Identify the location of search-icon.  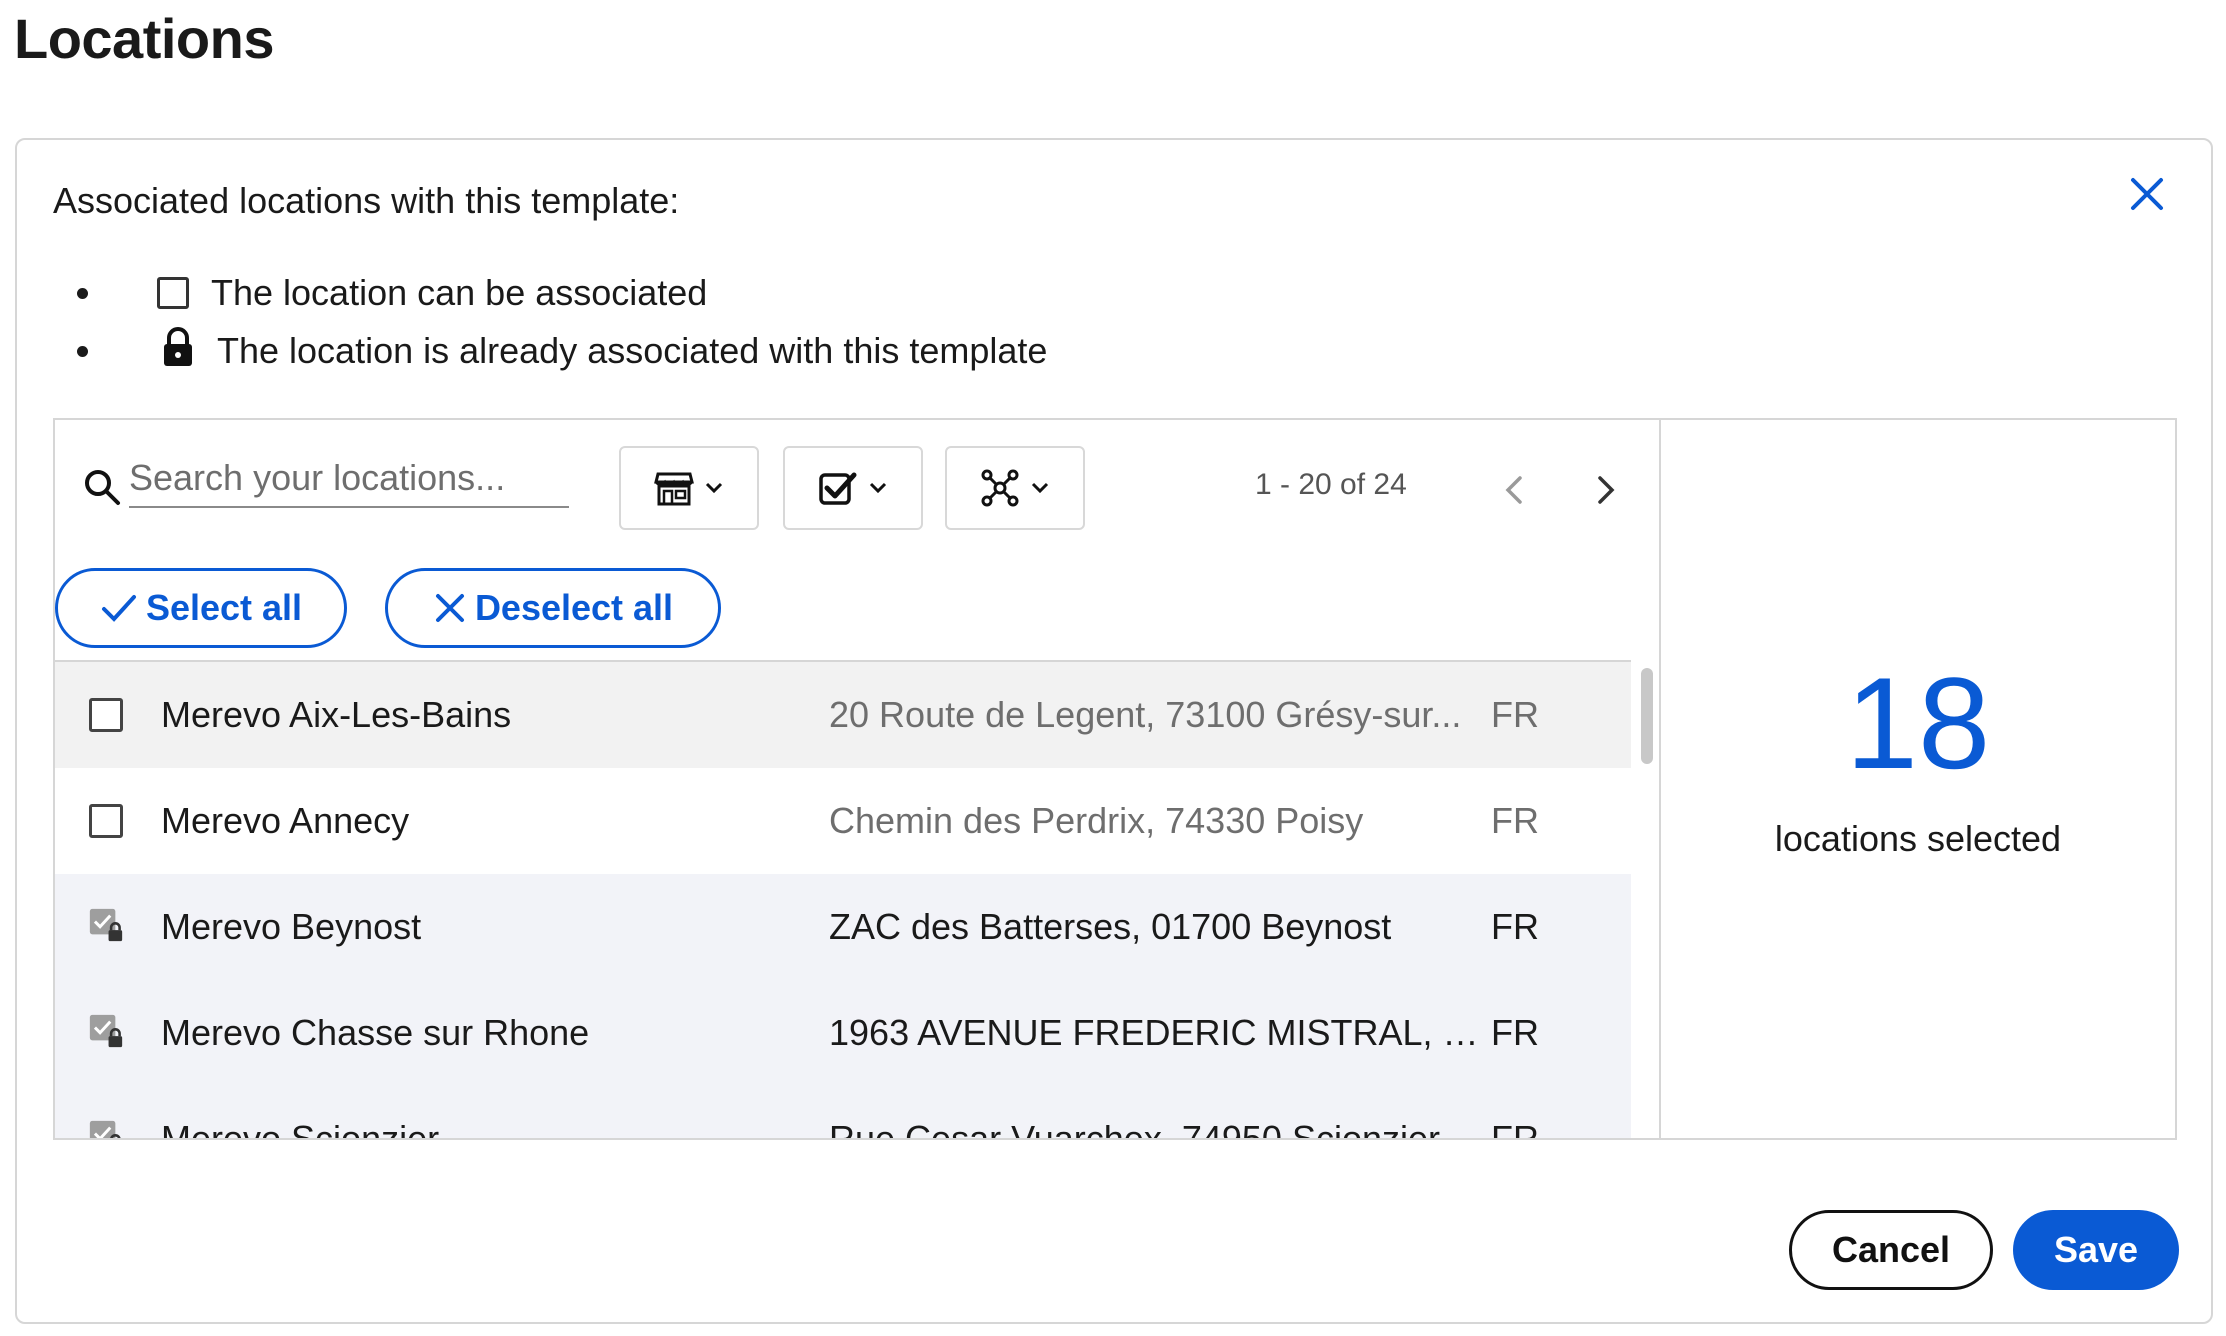
(102, 487).